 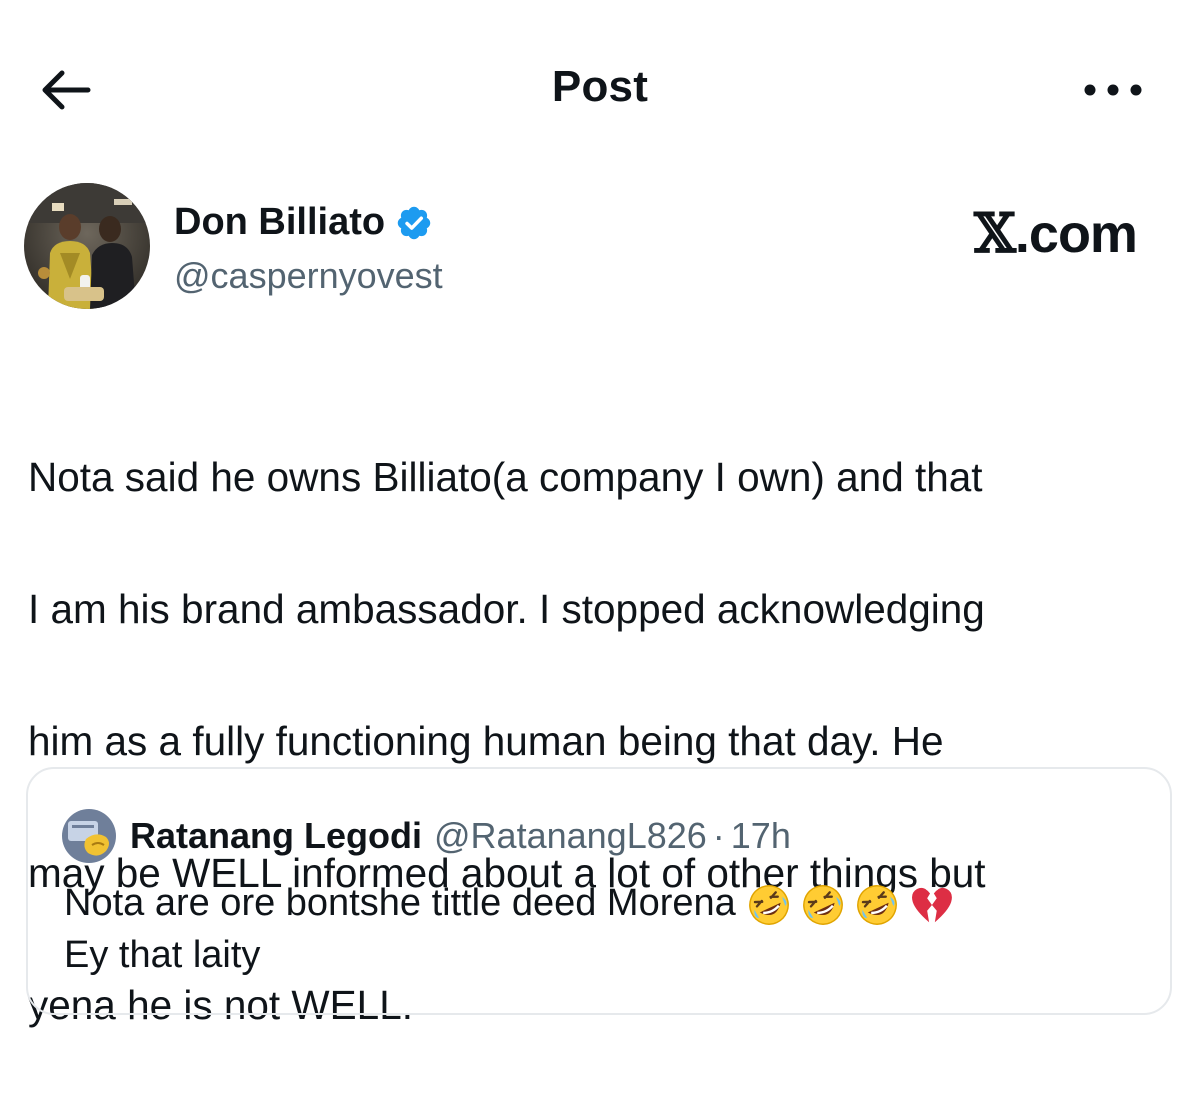 I want to click on page-title: Post, so click(x=600, y=86).